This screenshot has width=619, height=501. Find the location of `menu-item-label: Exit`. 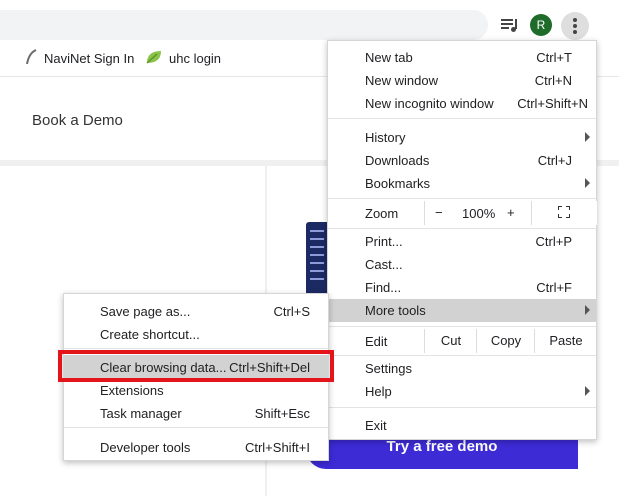

menu-item-label: Exit is located at coordinates (376, 425).